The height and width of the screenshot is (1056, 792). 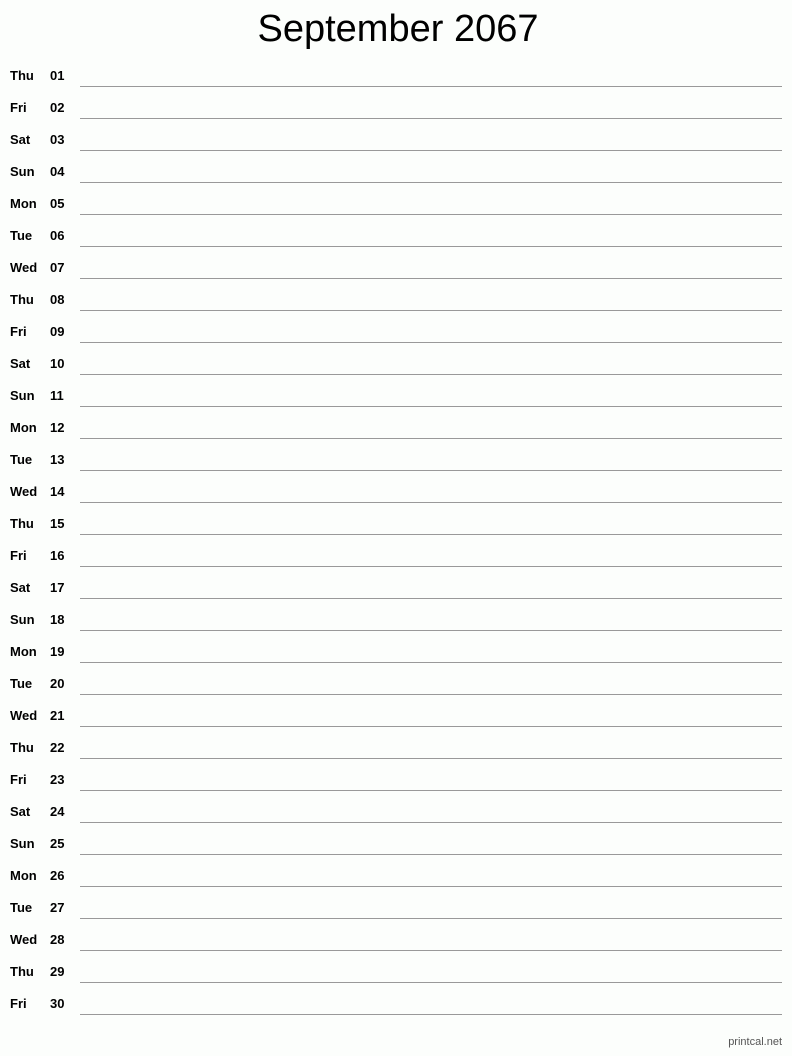 I want to click on day-number: 12, so click(x=57, y=427).